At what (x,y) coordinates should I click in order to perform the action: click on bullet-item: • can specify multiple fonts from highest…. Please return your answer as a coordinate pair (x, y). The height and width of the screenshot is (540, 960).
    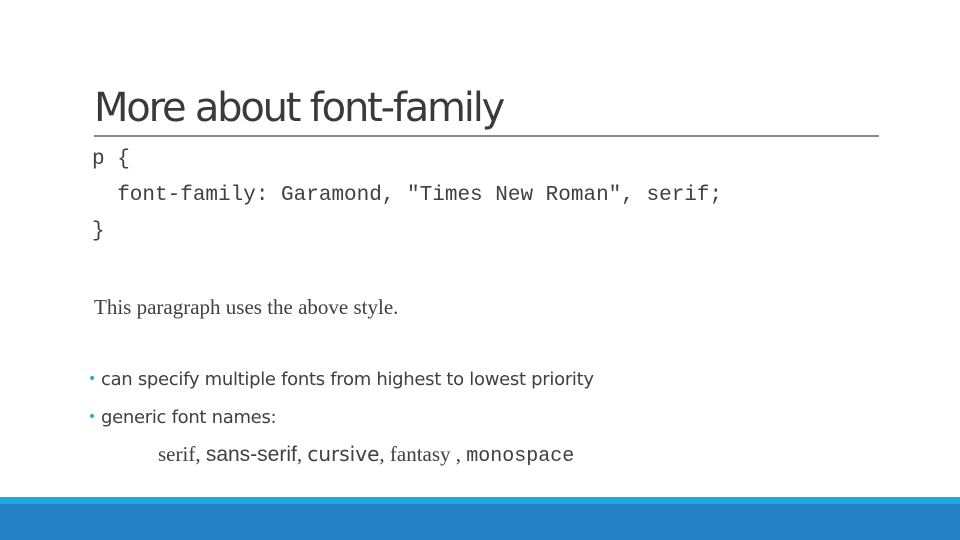
    Looking at the image, I should click on (341, 379).